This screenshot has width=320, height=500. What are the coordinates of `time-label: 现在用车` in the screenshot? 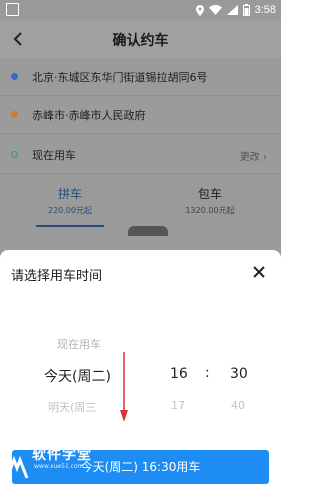 It's located at (54, 155).